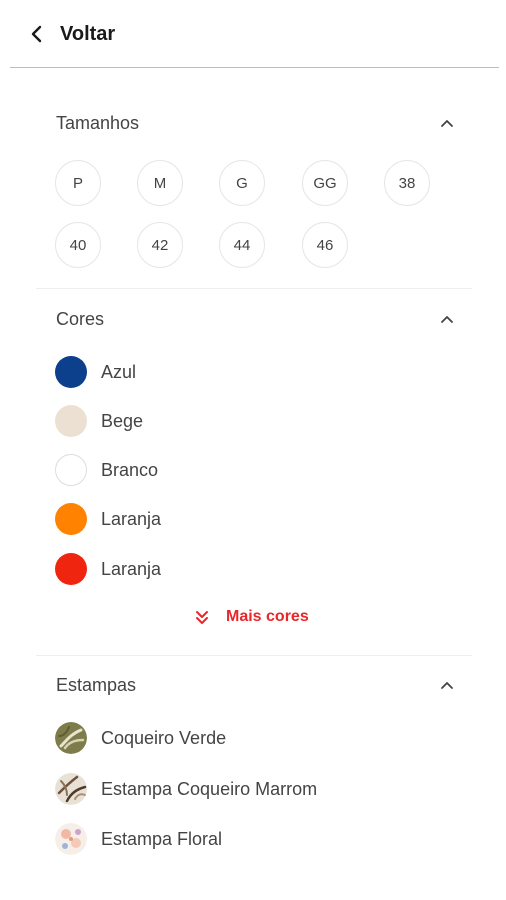  What do you see at coordinates (98, 123) in the screenshot?
I see `sizes-section-title: Tamanhos` at bounding box center [98, 123].